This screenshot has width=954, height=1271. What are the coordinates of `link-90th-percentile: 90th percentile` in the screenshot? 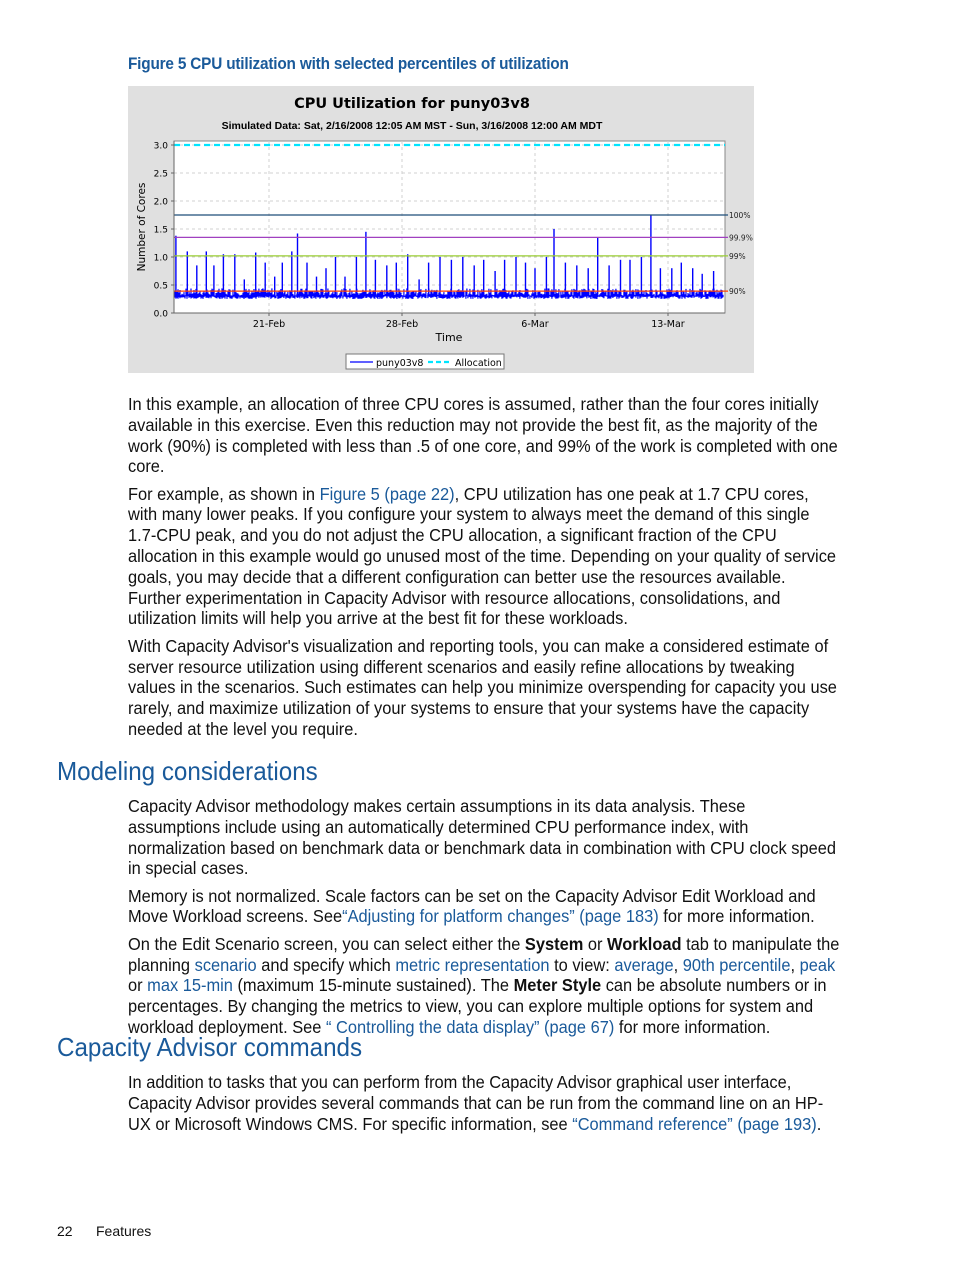 It's located at (737, 965).